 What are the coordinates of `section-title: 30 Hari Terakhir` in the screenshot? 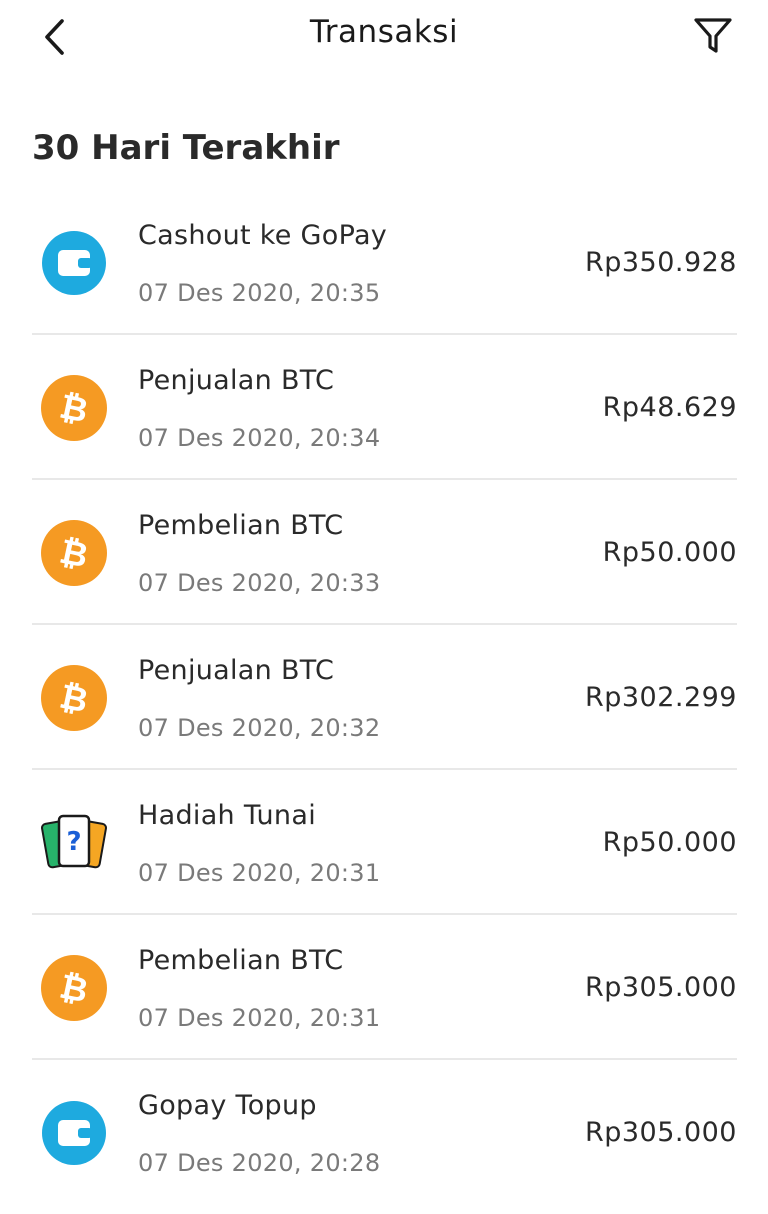 It's located at (186, 148).